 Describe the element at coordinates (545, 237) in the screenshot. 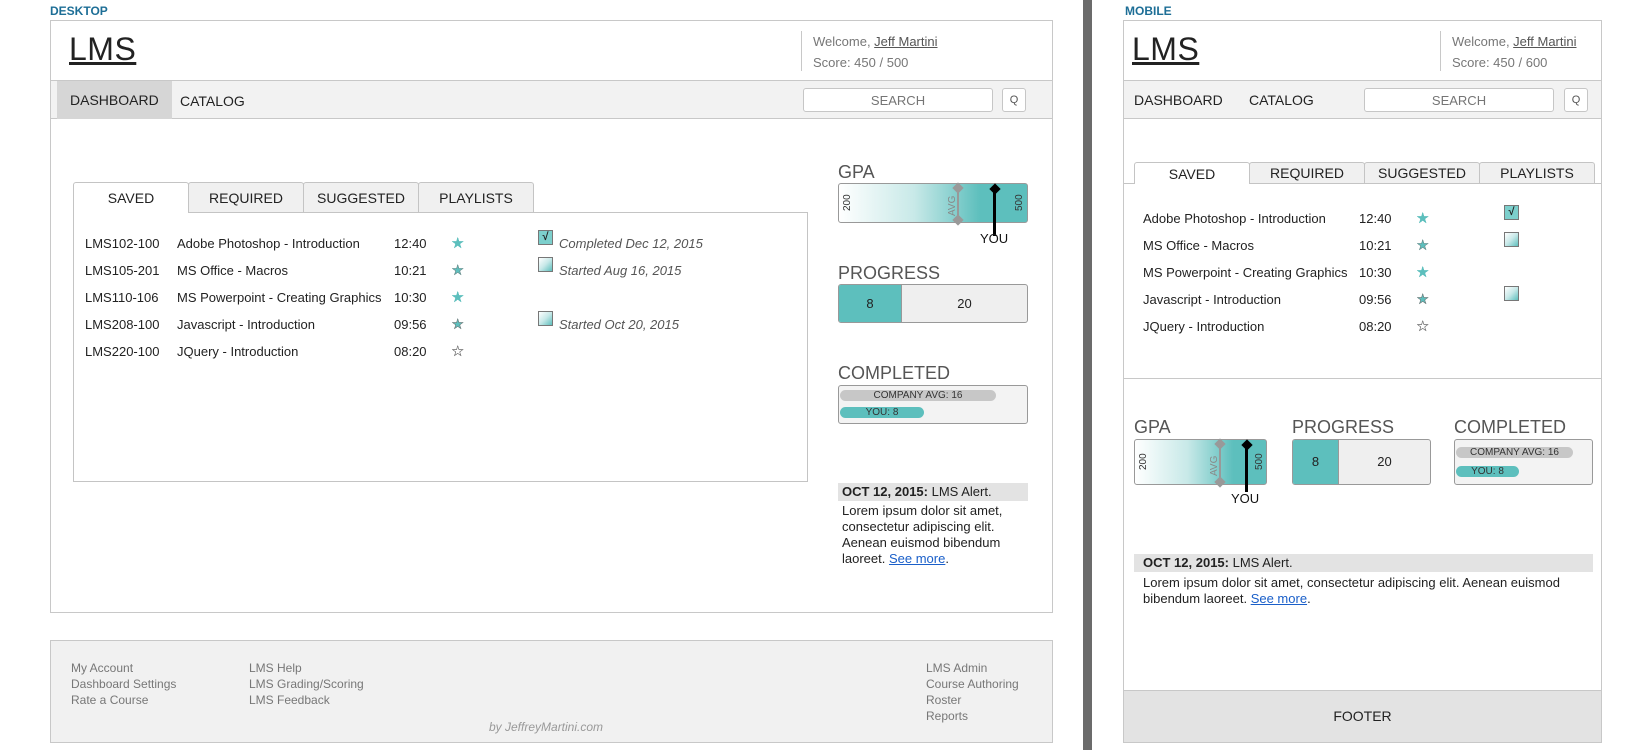

I see `completed-check-icon: √` at that location.